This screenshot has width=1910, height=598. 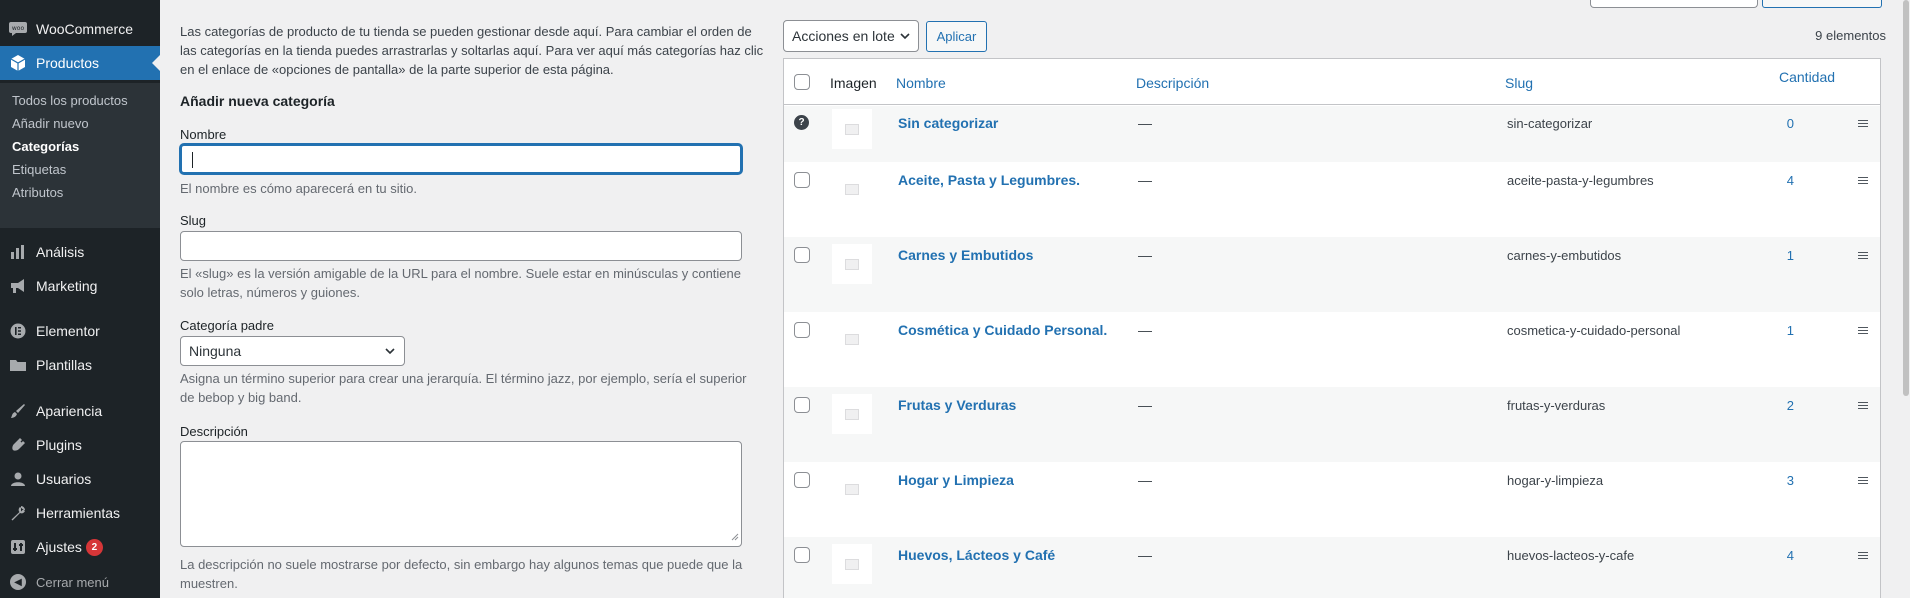 I want to click on menu-label: Usuarios, so click(x=64, y=479).